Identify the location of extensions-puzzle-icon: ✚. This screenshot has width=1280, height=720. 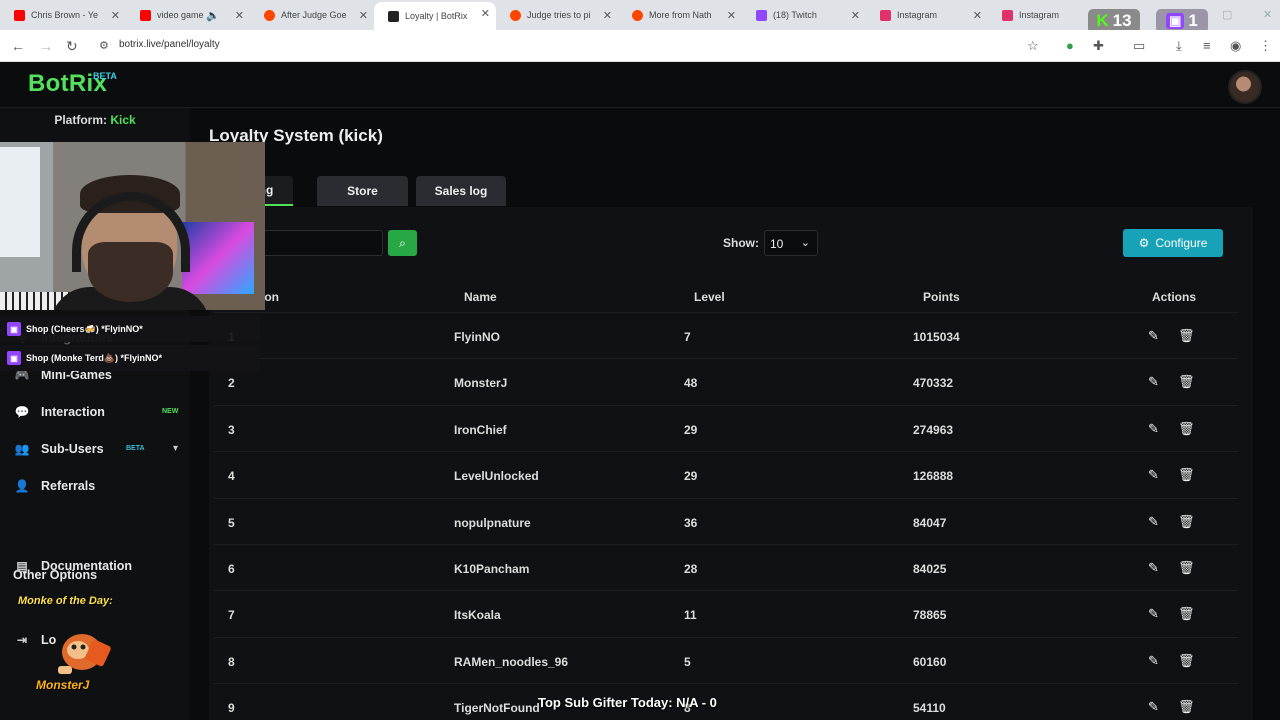
(1098, 46).